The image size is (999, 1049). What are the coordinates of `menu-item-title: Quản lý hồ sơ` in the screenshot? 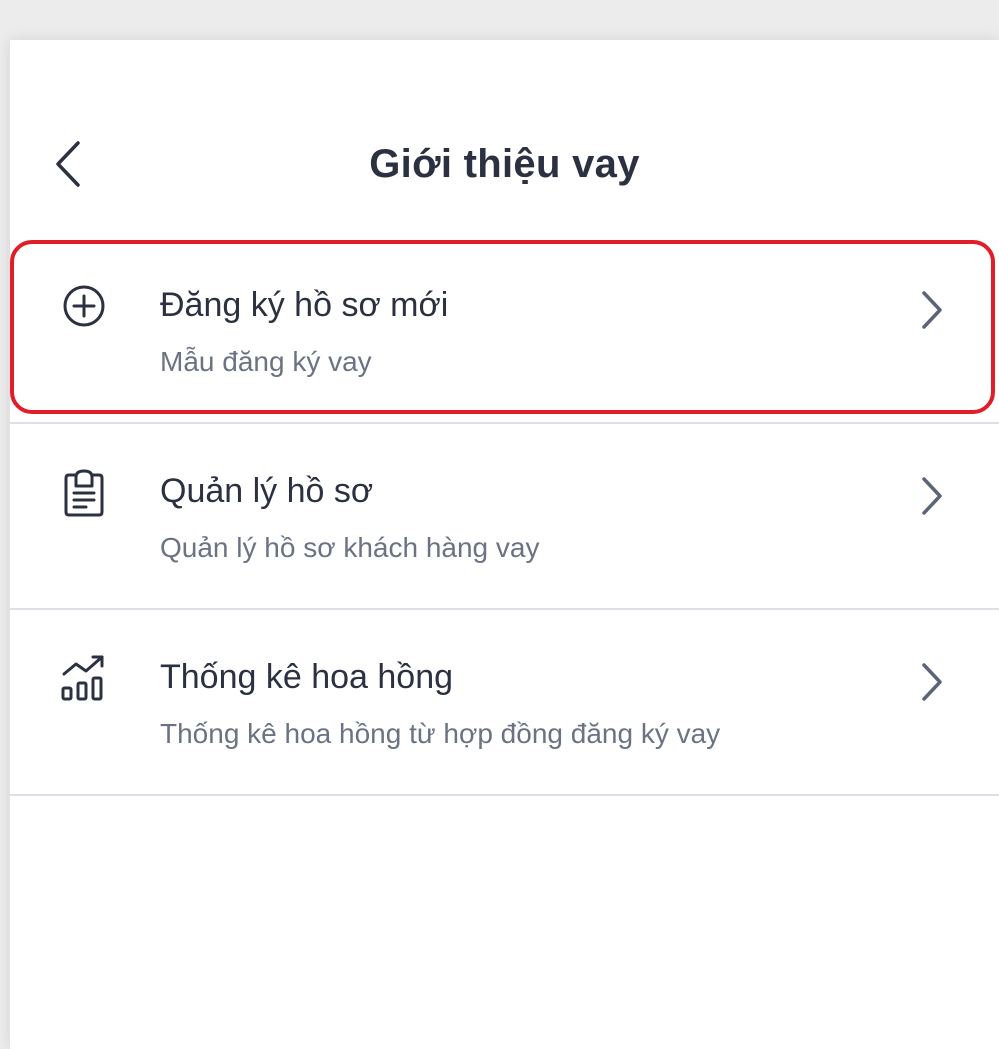 It's located at (267, 491).